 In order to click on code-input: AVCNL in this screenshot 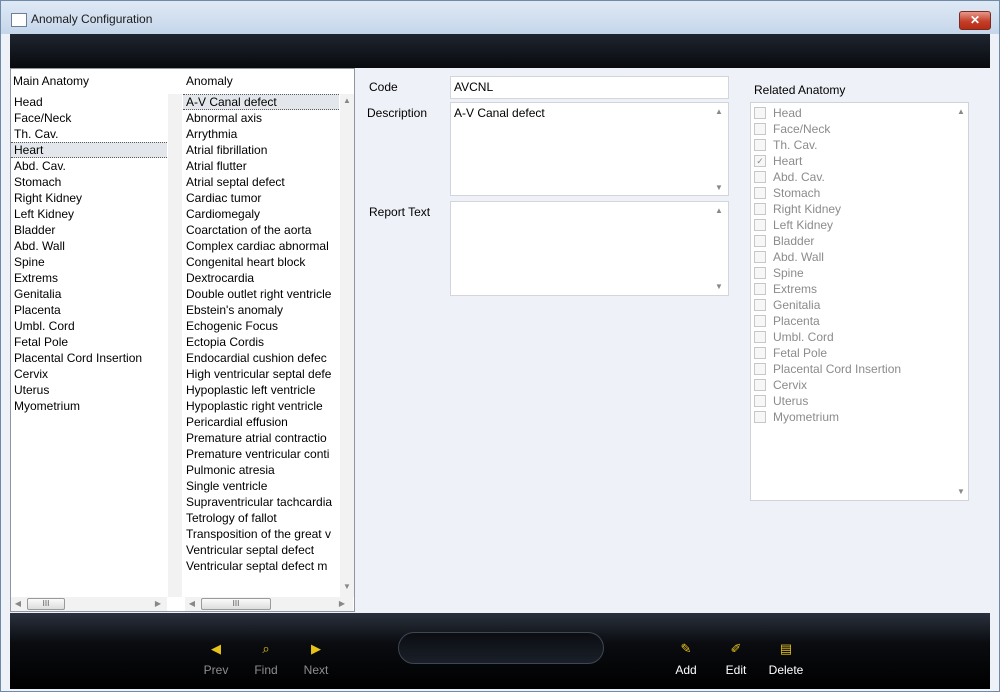, I will do `click(589, 87)`.